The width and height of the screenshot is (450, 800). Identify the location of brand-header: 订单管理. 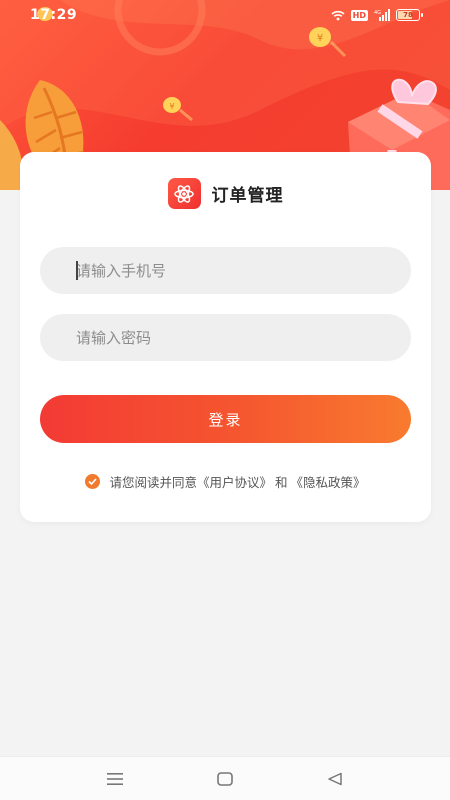
(225, 193).